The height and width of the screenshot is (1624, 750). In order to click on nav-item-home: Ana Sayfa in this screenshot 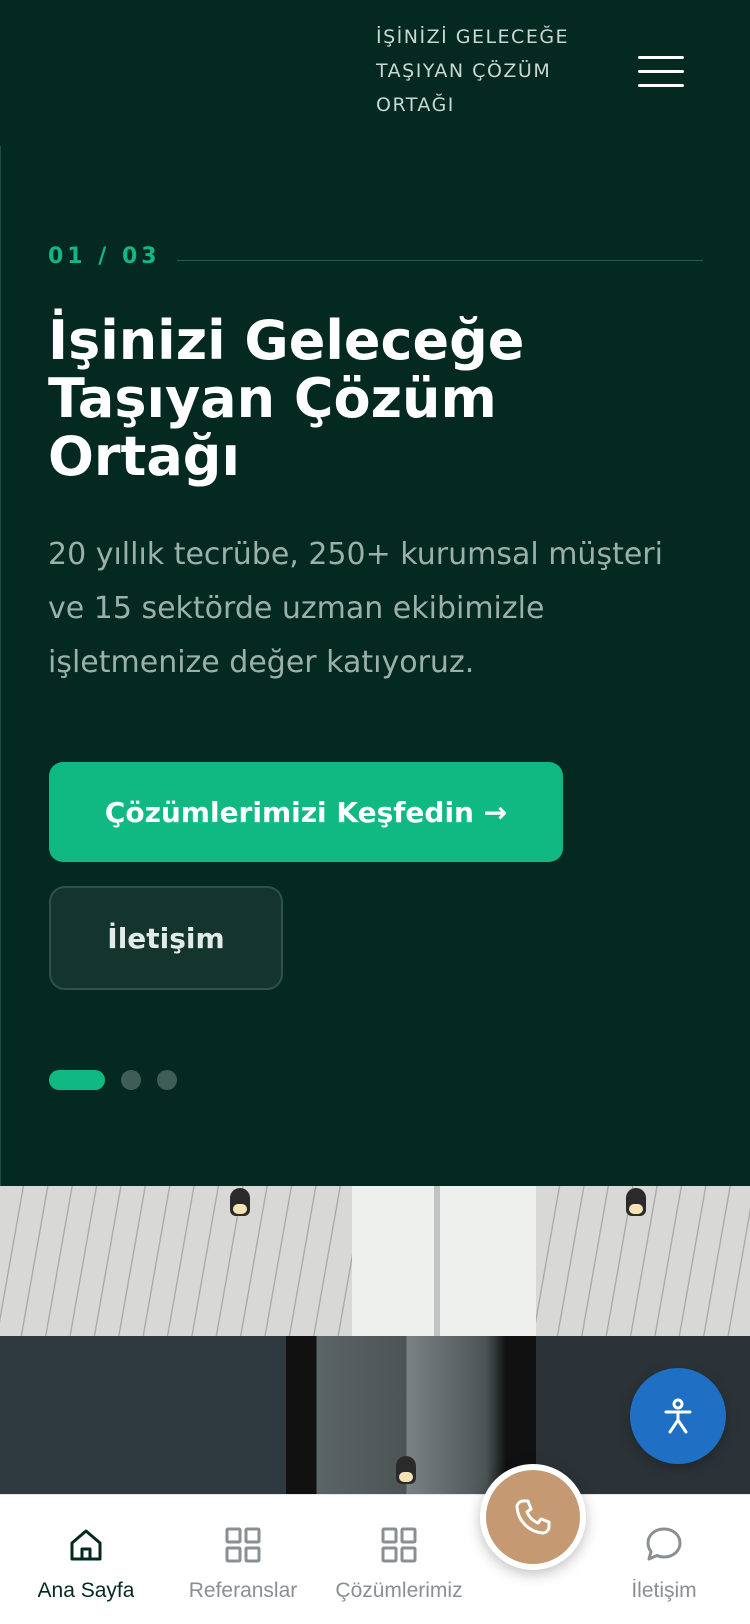, I will do `click(86, 1559)`.